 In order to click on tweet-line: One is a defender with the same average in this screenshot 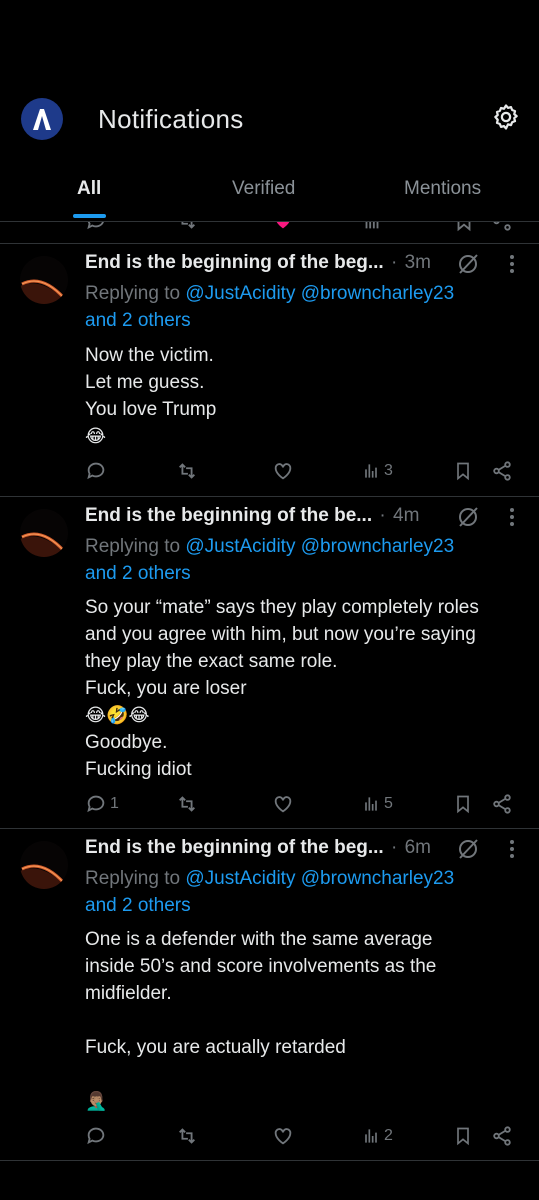, I will do `click(259, 939)`.